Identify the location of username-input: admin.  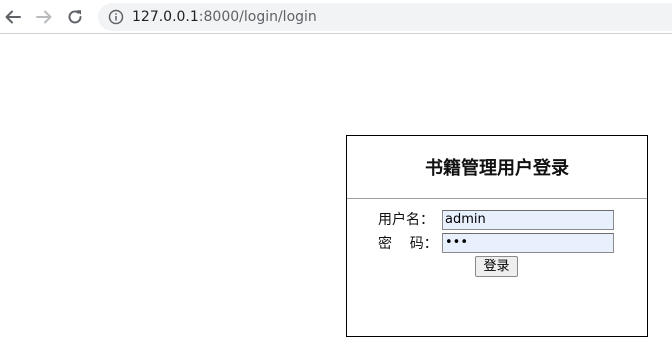
(528, 220).